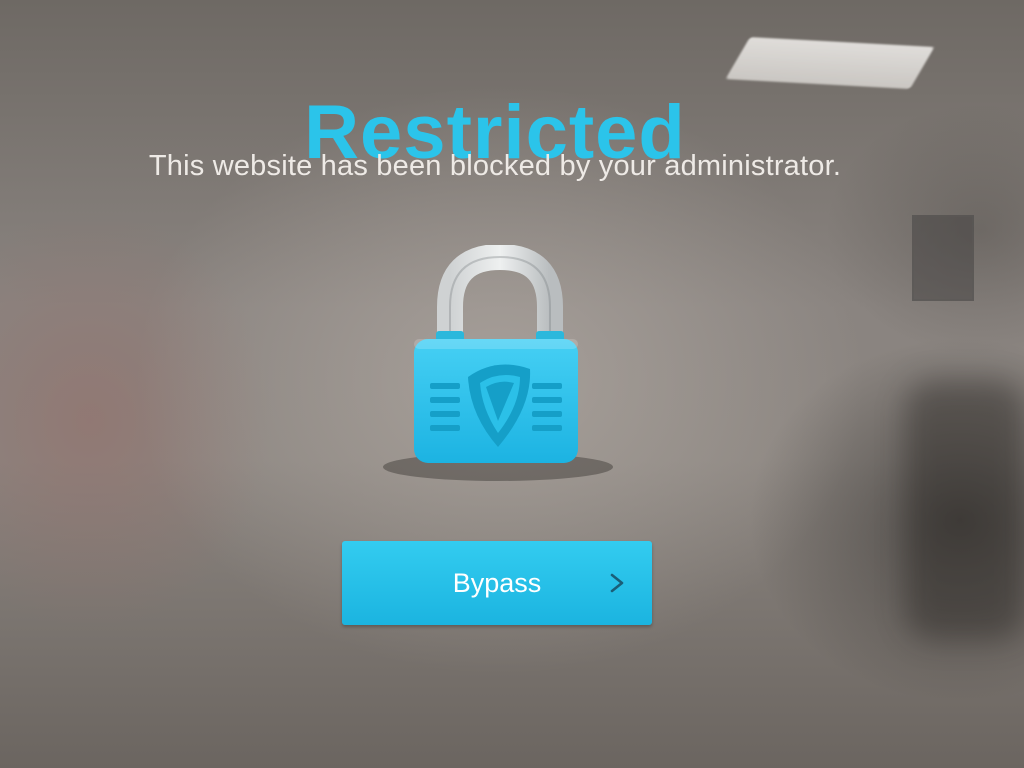 The width and height of the screenshot is (1024, 768). I want to click on bypass-button: Bypass, so click(497, 583).